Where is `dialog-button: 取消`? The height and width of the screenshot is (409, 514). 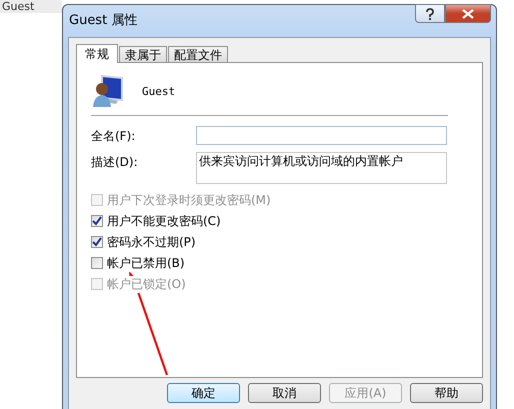
dialog-button: 取消 is located at coordinates (284, 393).